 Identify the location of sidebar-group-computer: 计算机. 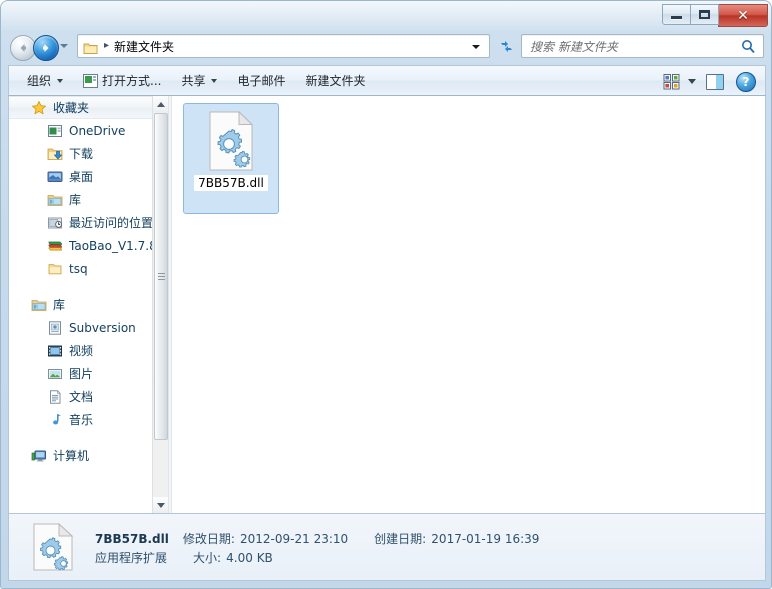
(83, 455).